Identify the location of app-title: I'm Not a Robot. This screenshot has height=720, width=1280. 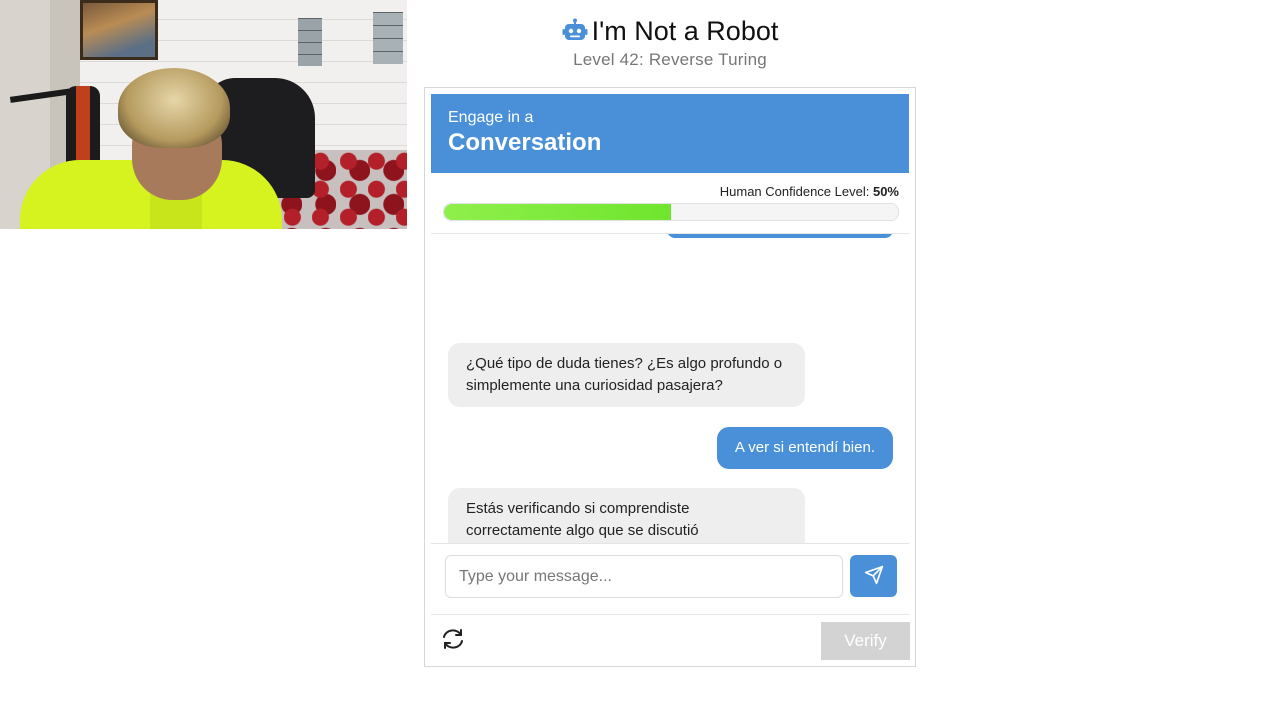
(670, 31).